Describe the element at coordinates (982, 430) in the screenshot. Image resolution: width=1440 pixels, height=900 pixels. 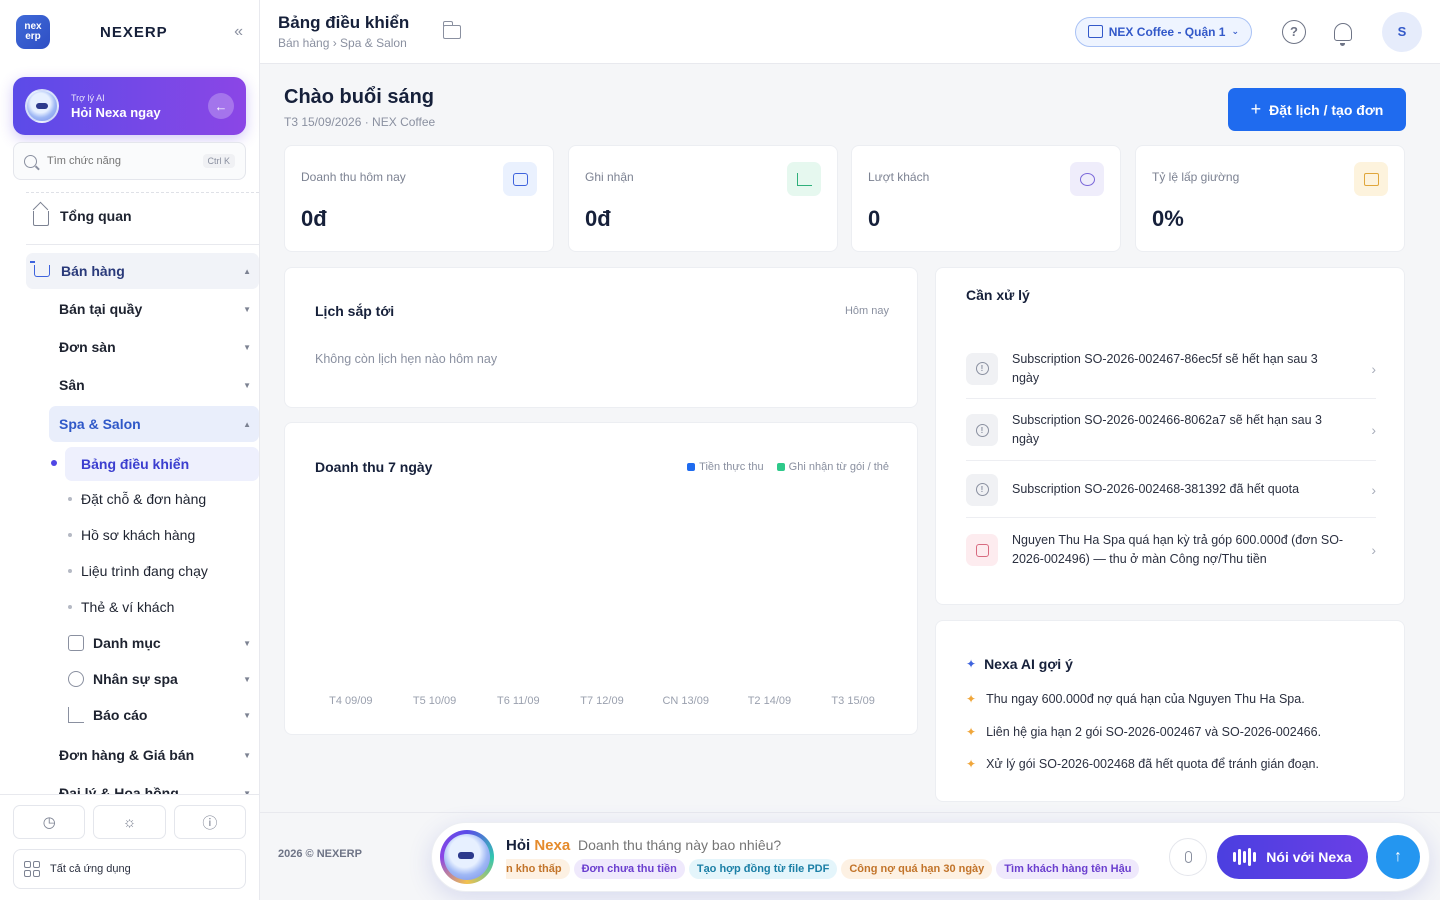
I see `warning-icon: !` at that location.